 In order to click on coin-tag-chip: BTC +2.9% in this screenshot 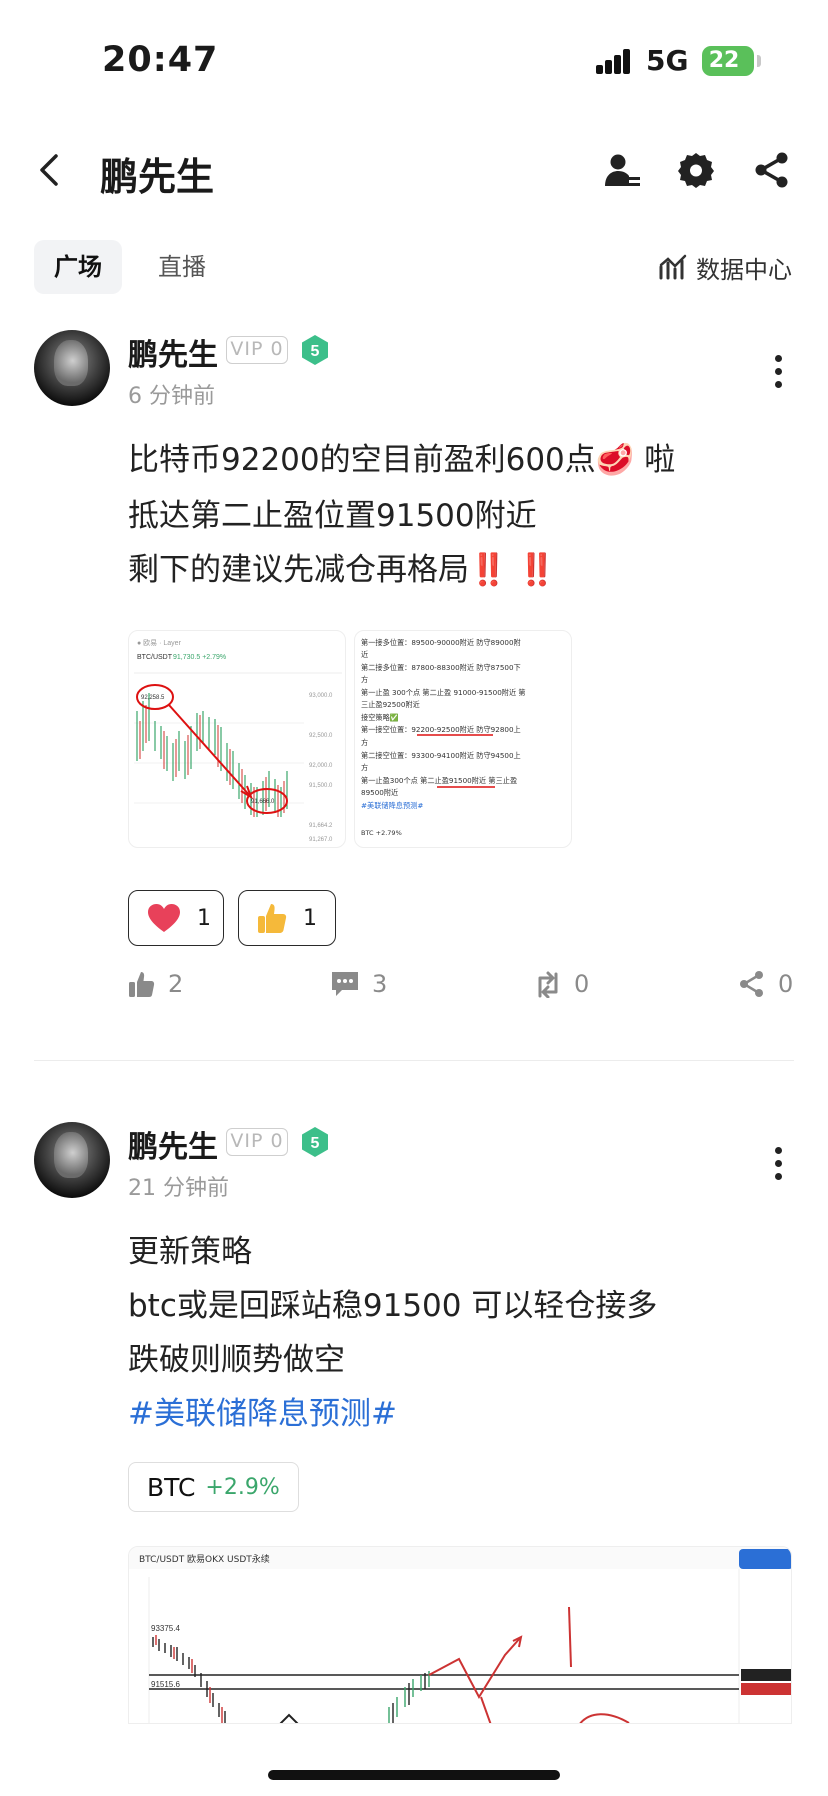, I will do `click(213, 1487)`.